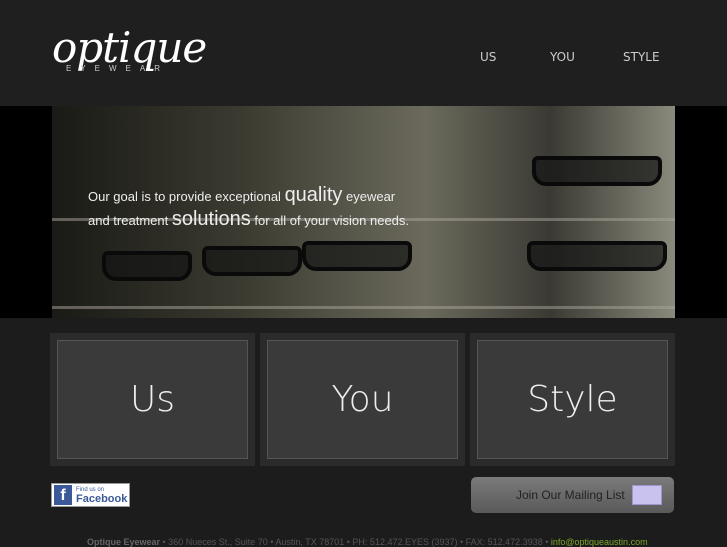 Image resolution: width=727 pixels, height=547 pixels. What do you see at coordinates (599, 542) in the screenshot?
I see `email-link: info@optiqueaustin.com` at bounding box center [599, 542].